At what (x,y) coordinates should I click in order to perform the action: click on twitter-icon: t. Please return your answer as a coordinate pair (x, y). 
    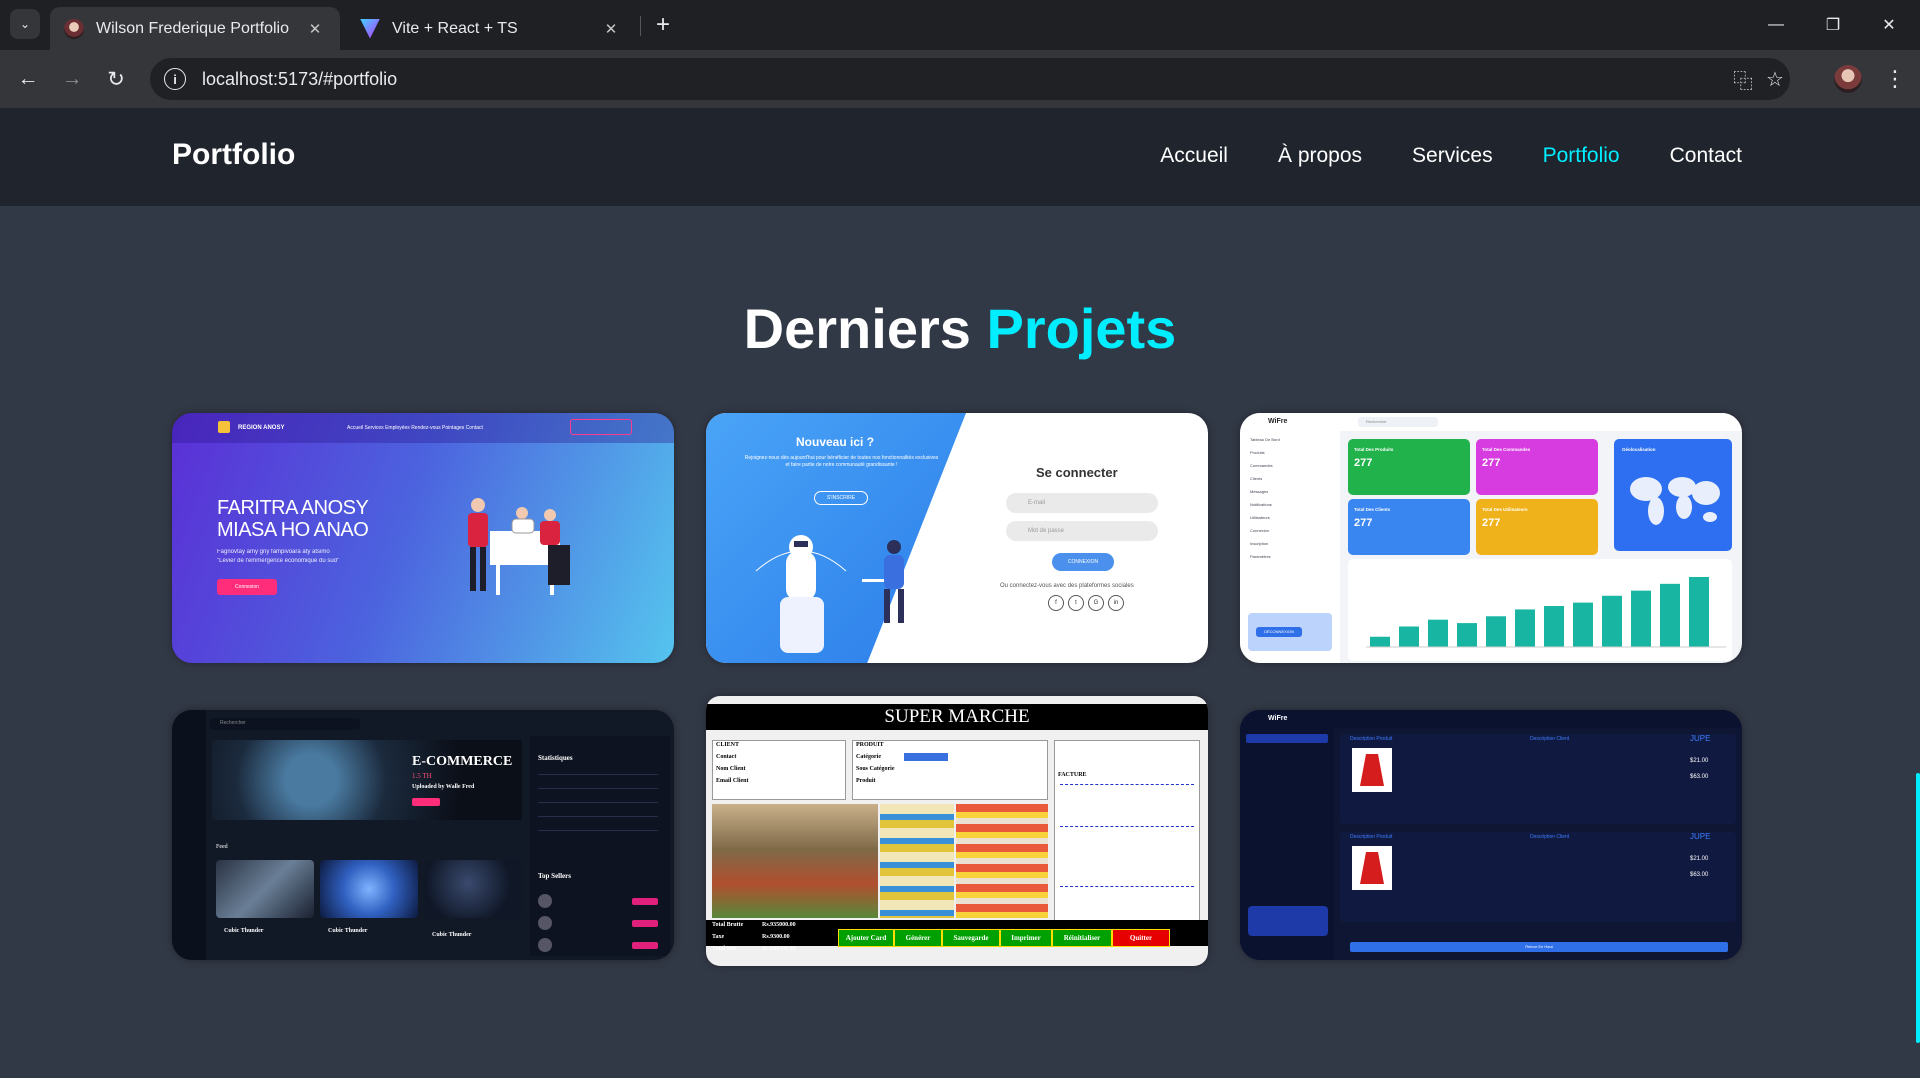
    Looking at the image, I should click on (1076, 603).